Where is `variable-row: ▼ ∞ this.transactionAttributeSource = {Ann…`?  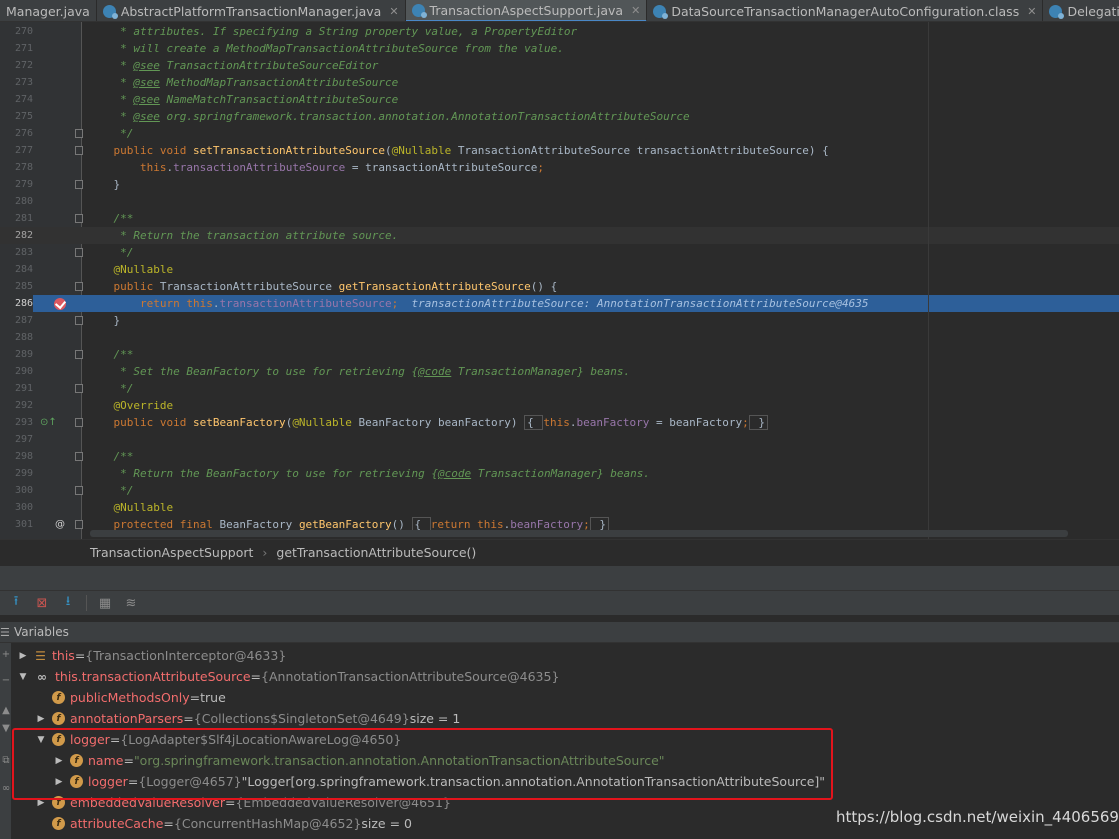 variable-row: ▼ ∞ this.transactionAttributeSource = {Ann… is located at coordinates (565, 676).